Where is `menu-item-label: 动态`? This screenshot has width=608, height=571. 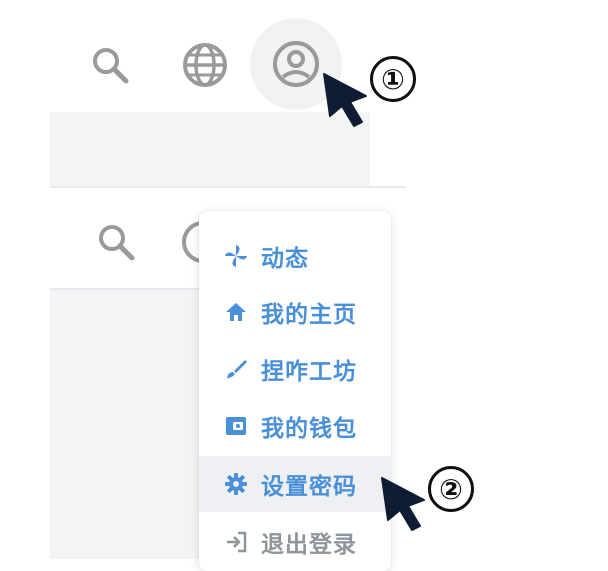
menu-item-label: 动态 is located at coordinates (285, 259).